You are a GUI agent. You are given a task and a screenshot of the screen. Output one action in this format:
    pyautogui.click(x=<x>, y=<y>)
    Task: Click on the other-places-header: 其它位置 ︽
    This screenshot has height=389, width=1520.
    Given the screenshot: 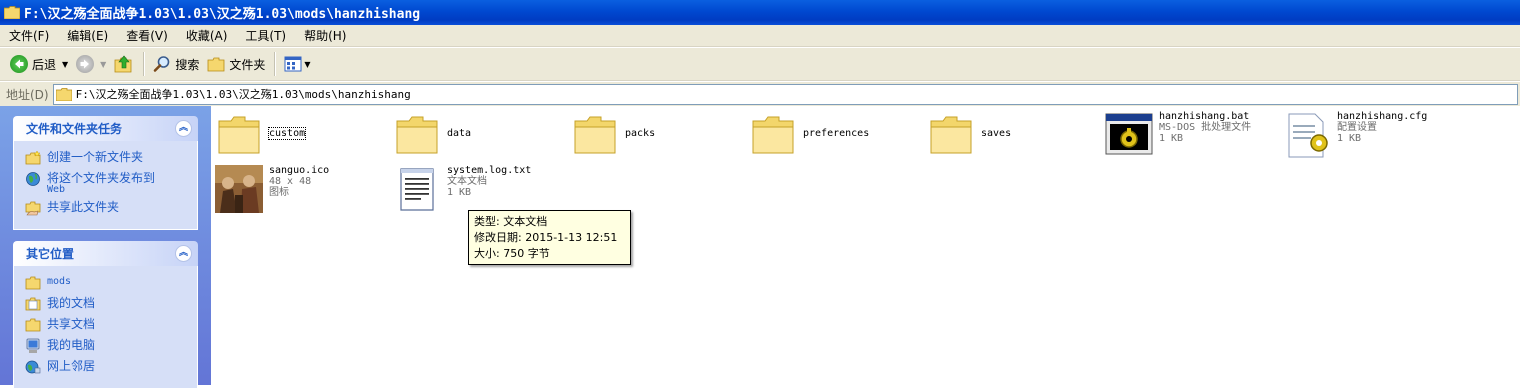 What is the action you would take?
    pyautogui.click(x=105, y=253)
    